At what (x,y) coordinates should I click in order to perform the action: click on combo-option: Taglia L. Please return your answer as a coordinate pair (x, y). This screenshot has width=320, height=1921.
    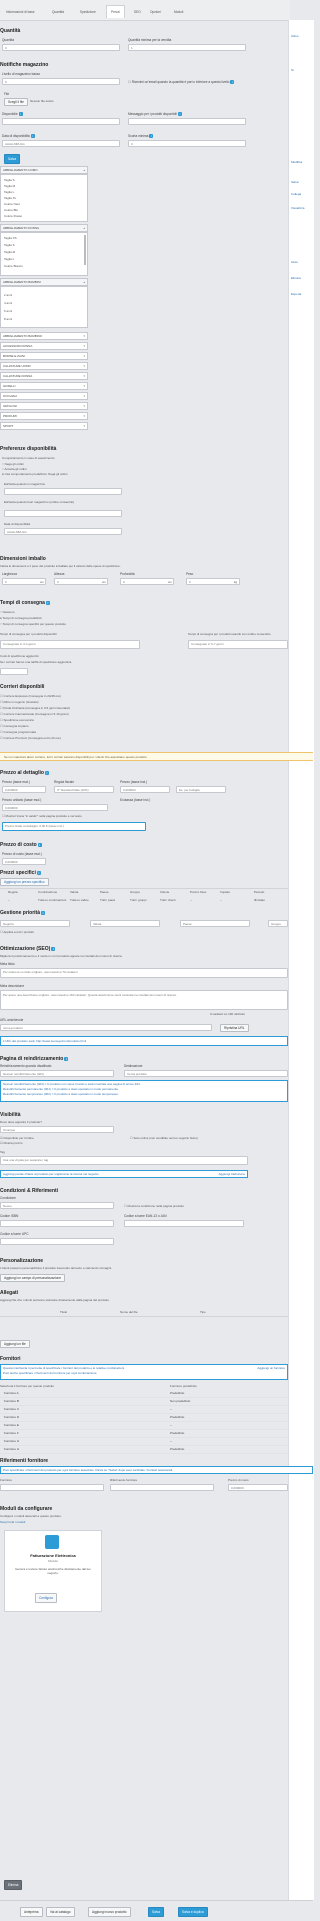
    Looking at the image, I should click on (9, 192).